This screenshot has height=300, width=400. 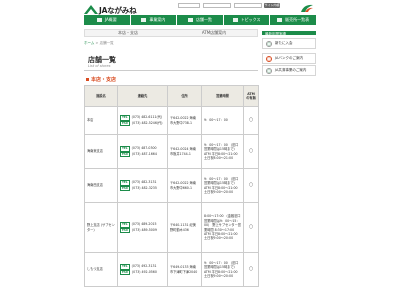 What do you see at coordinates (217, 5) in the screenshot?
I see `top-link-home` at bounding box center [217, 5].